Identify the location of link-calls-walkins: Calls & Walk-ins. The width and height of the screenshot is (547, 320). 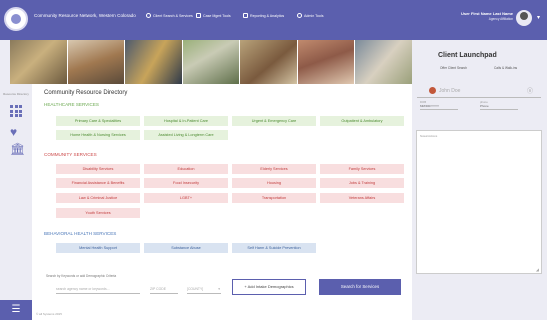
(505, 68).